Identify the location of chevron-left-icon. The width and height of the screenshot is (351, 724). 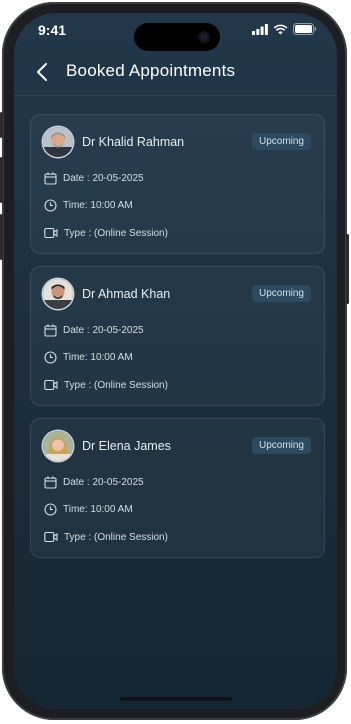
(43, 72).